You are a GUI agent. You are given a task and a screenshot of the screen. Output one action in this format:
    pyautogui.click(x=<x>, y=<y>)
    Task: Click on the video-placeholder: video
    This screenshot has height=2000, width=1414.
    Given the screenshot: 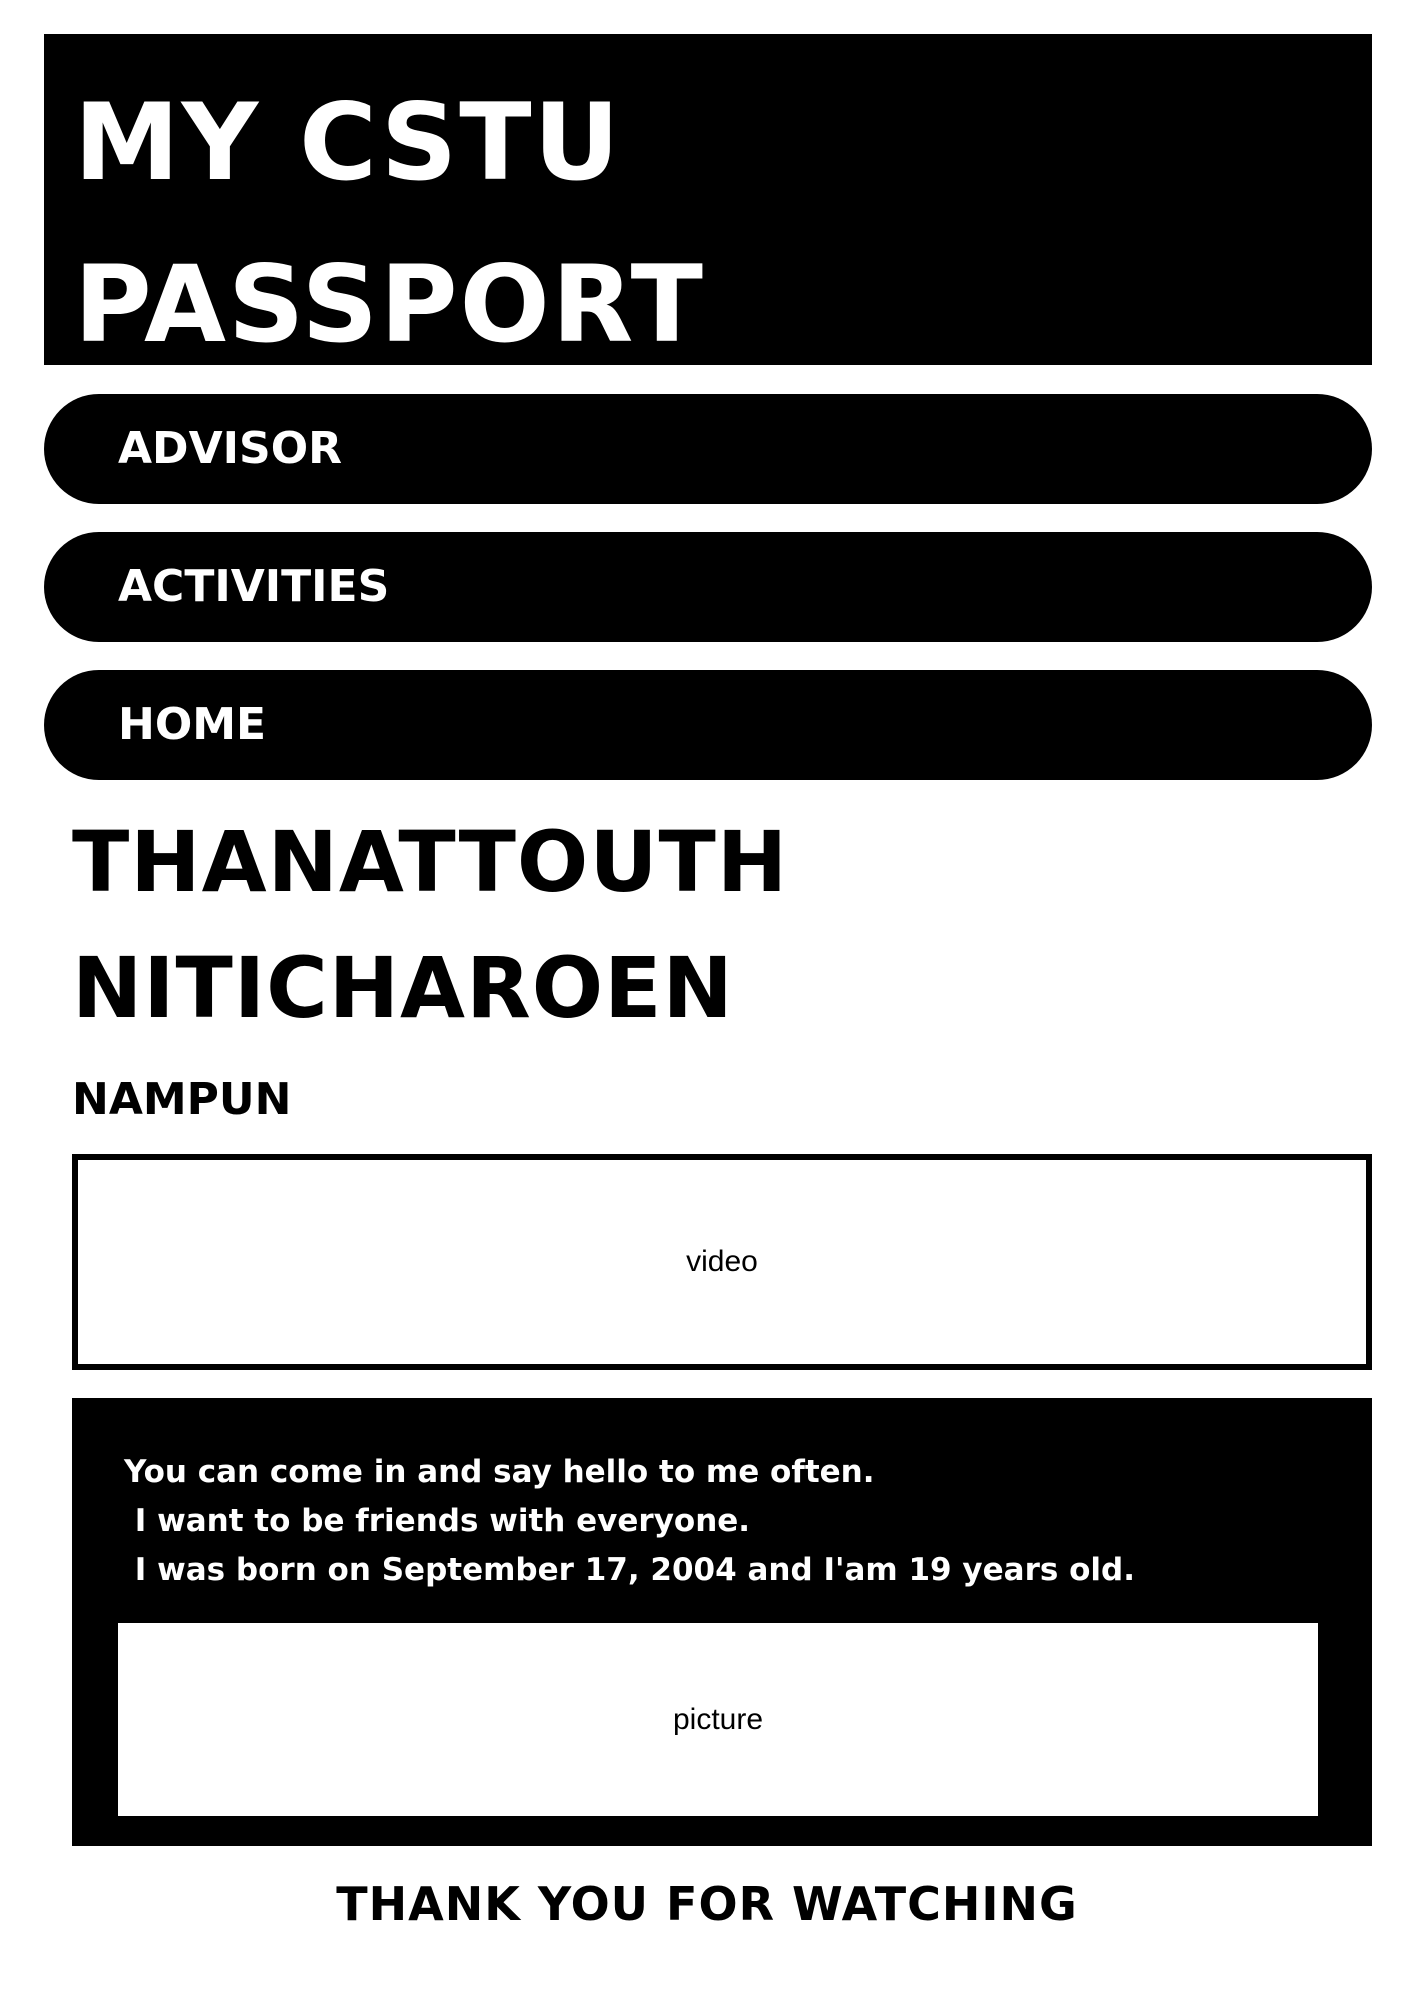 What is the action you would take?
    pyautogui.click(x=722, y=1262)
    